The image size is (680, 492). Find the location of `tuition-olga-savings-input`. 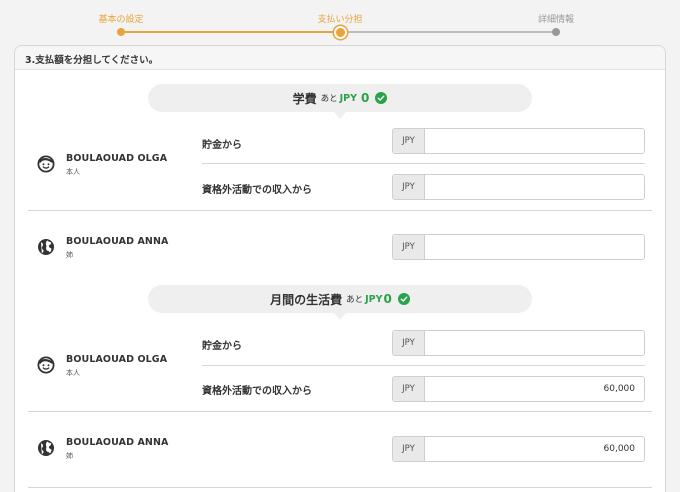

tuition-olga-savings-input is located at coordinates (534, 141).